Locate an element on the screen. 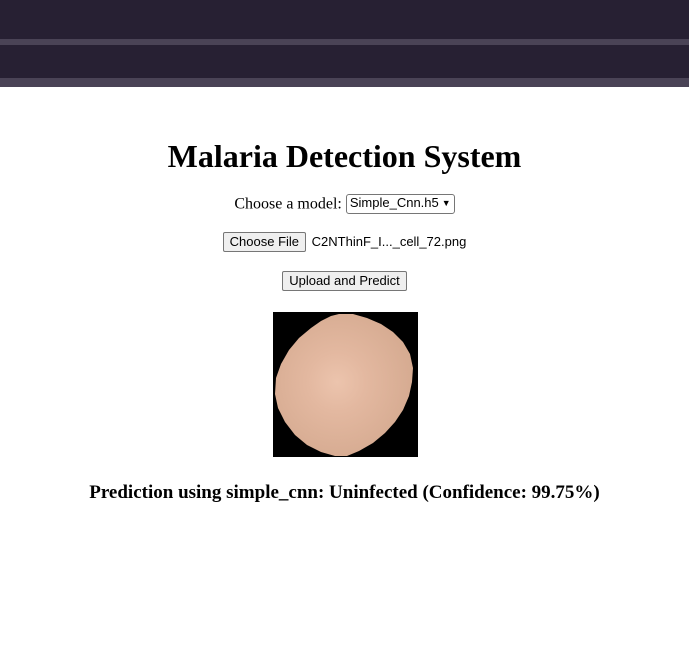  top-header-bar is located at coordinates (344, 43).